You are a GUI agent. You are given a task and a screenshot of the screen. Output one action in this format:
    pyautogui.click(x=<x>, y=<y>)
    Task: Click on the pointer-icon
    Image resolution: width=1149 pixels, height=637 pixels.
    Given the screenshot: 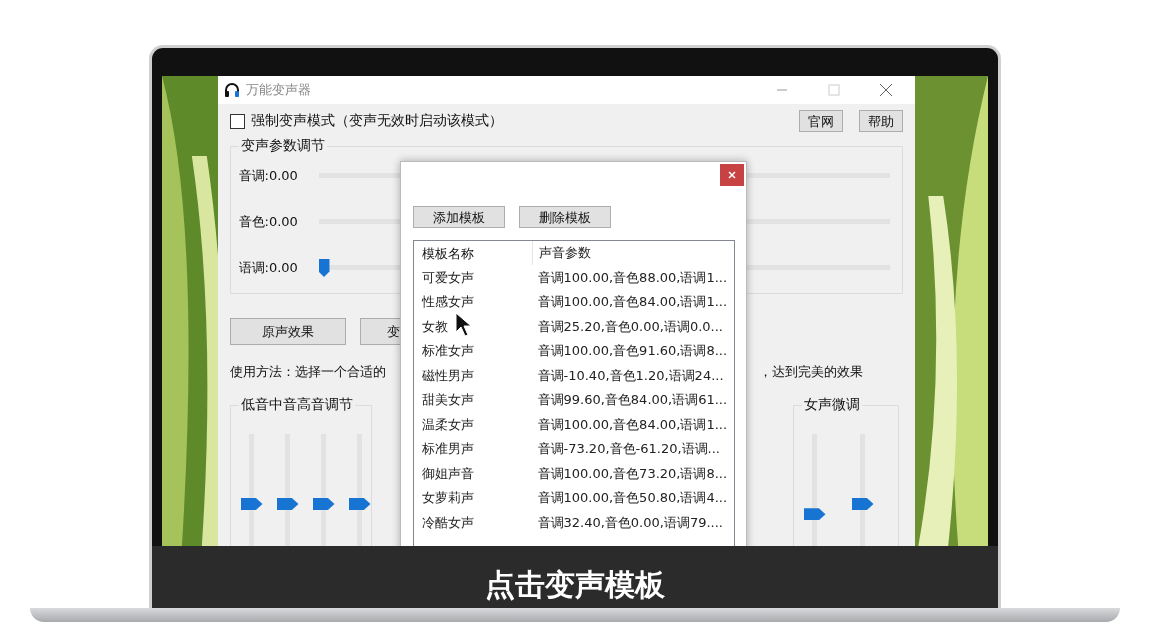 What is the action you would take?
    pyautogui.click(x=463, y=325)
    